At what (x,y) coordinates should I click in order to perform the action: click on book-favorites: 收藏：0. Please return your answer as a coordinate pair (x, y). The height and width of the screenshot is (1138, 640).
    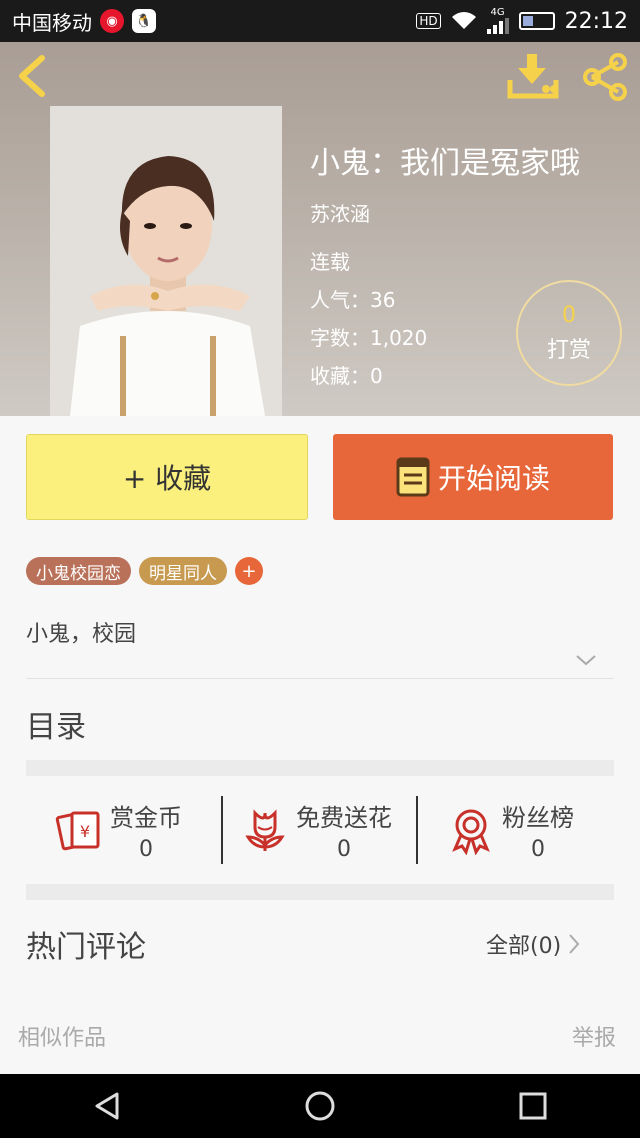
    Looking at the image, I should click on (346, 376).